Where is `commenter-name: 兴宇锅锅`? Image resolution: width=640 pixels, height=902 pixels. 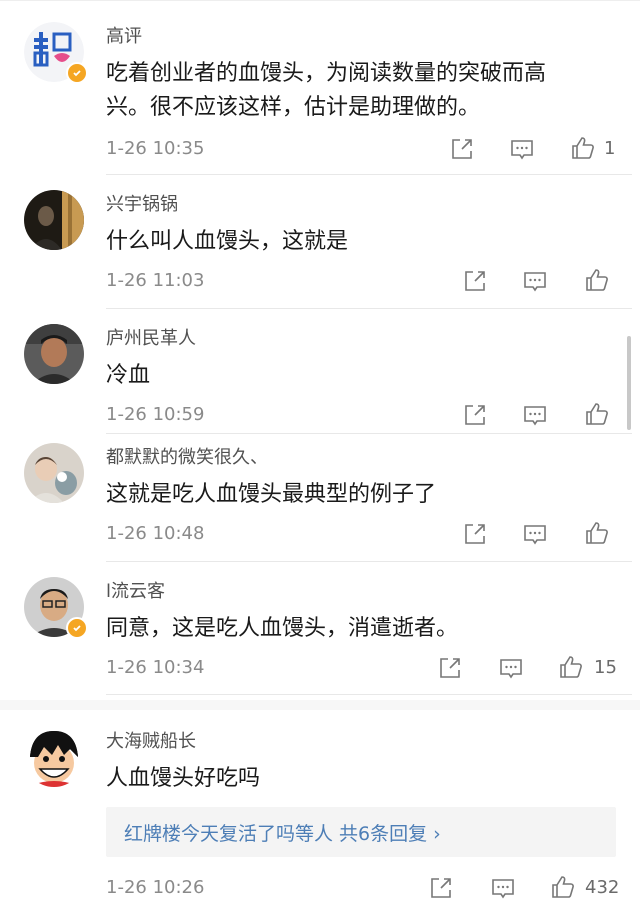 commenter-name: 兴宇锅锅 is located at coordinates (142, 205).